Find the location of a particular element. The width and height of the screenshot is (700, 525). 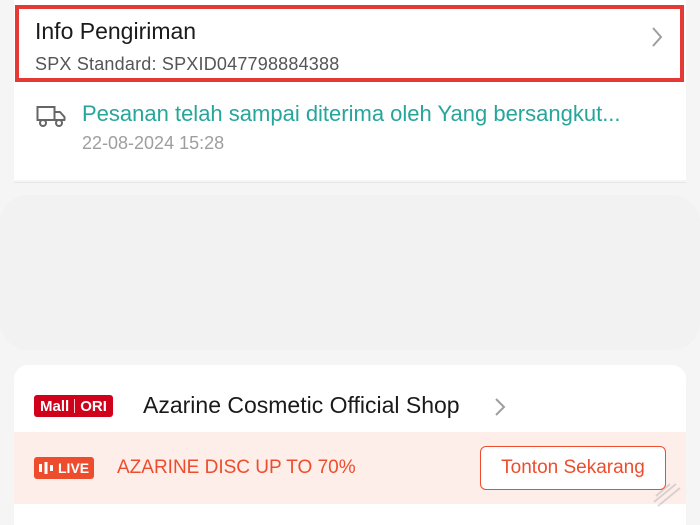

mall-ori-badge: Mall ORI is located at coordinates (73, 406).